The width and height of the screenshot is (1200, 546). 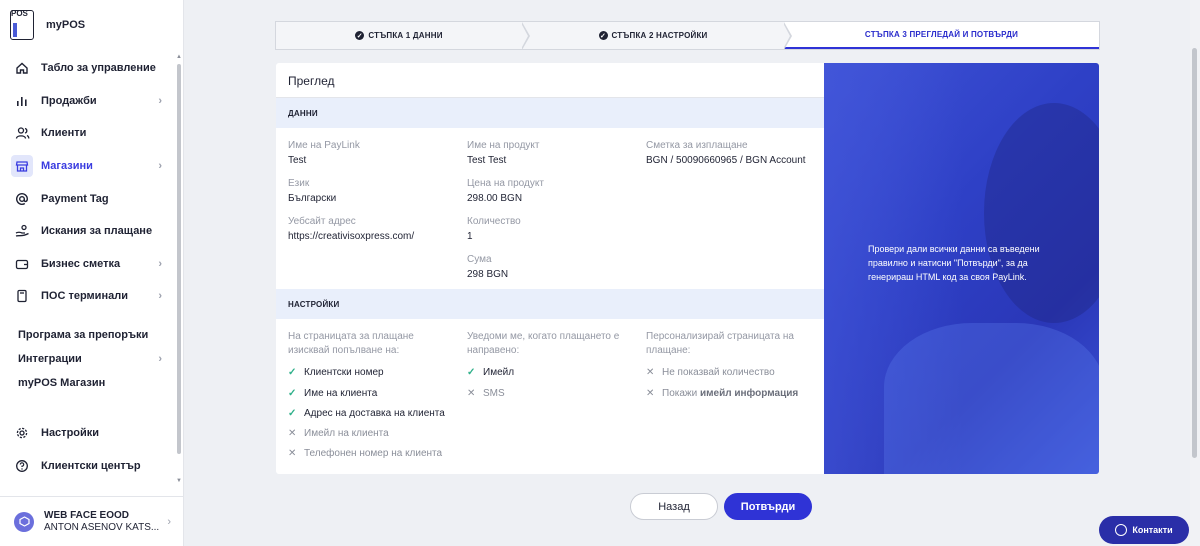 I want to click on sidebar-item-payment-requests: Искания за плащане, so click(x=88, y=231).